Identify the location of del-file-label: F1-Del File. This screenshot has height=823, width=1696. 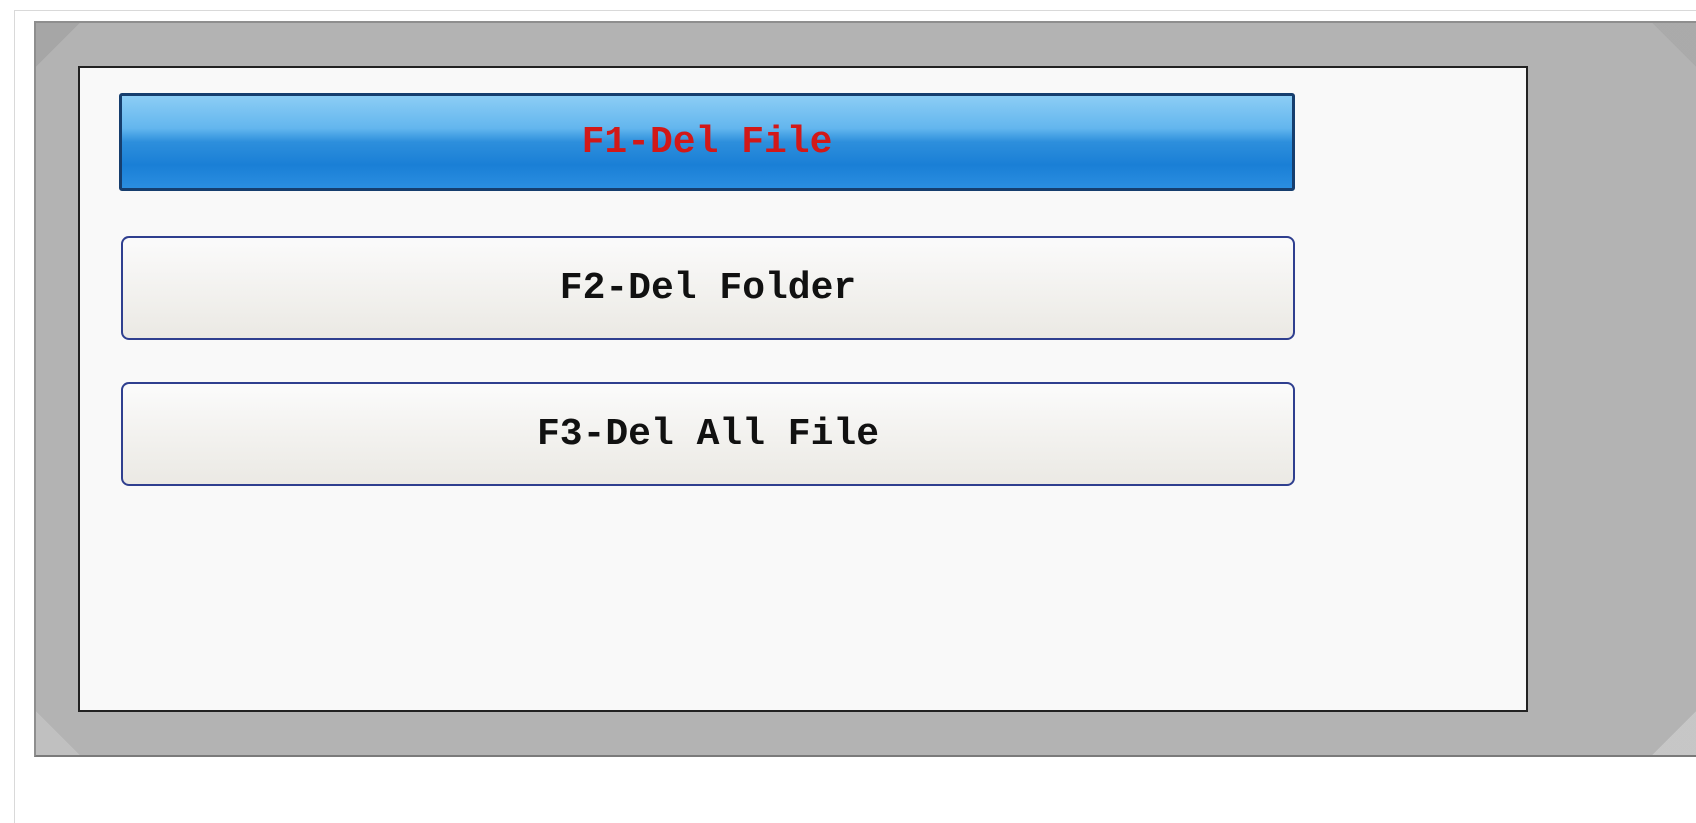
(707, 142).